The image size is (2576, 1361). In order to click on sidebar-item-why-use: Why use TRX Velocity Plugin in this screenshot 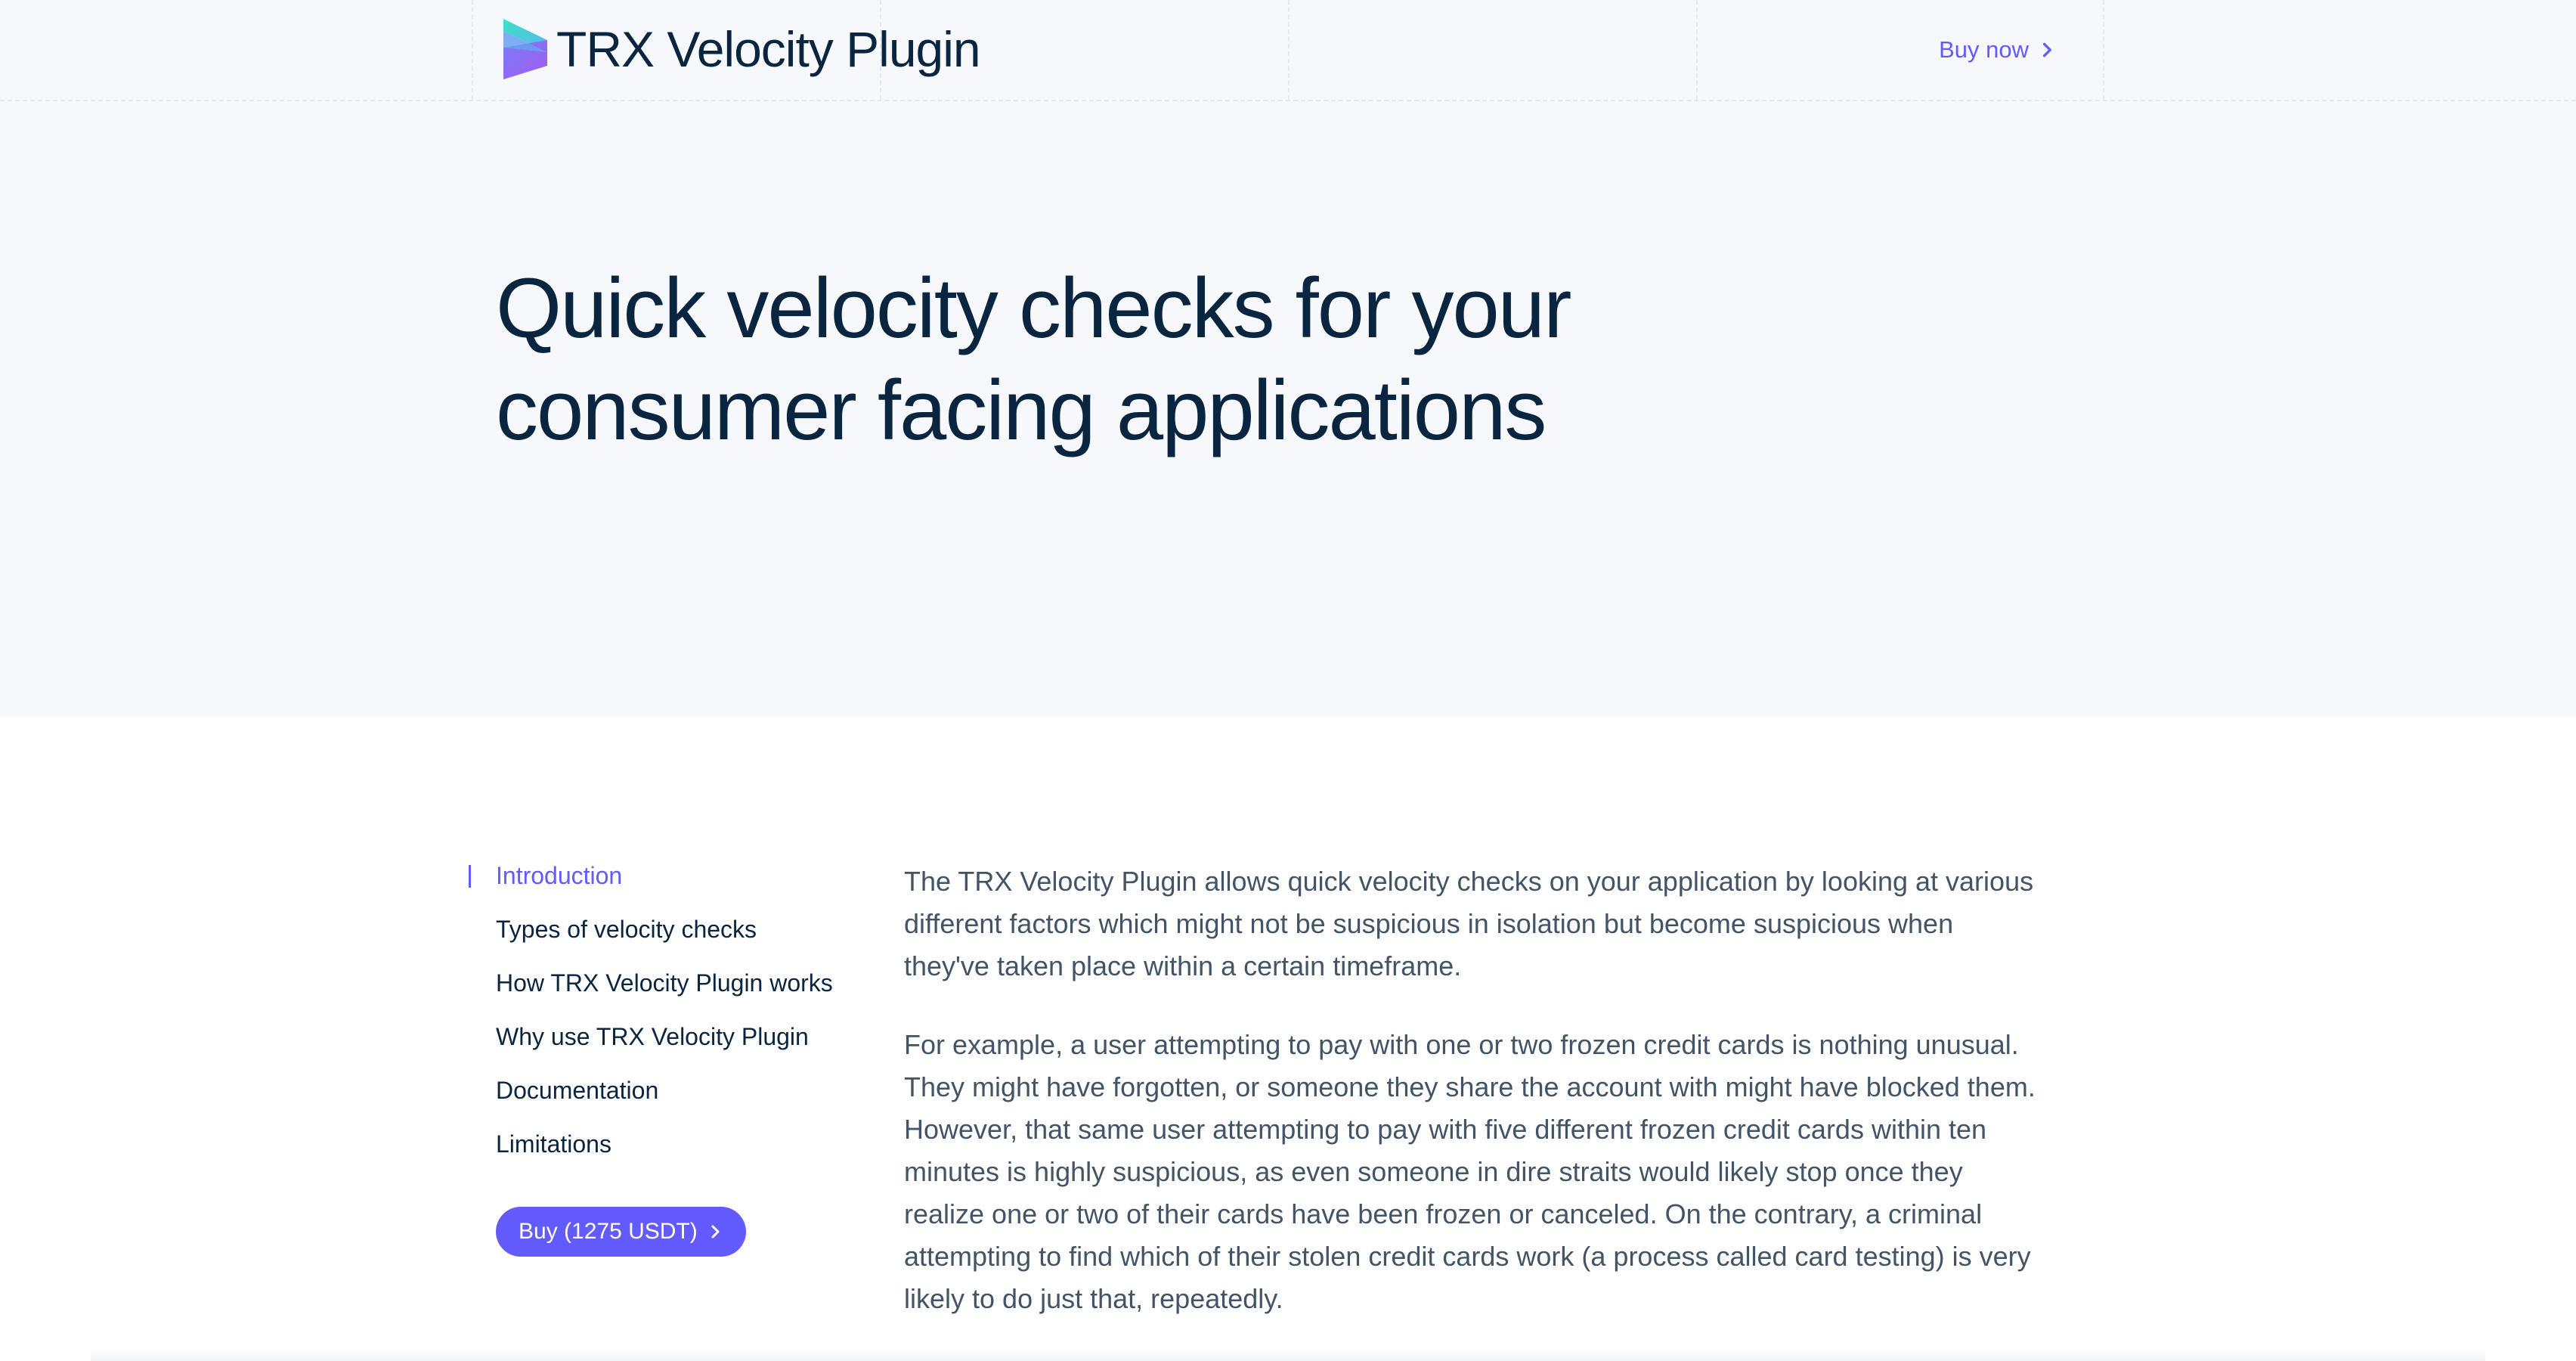, I will do `click(665, 1047)`.